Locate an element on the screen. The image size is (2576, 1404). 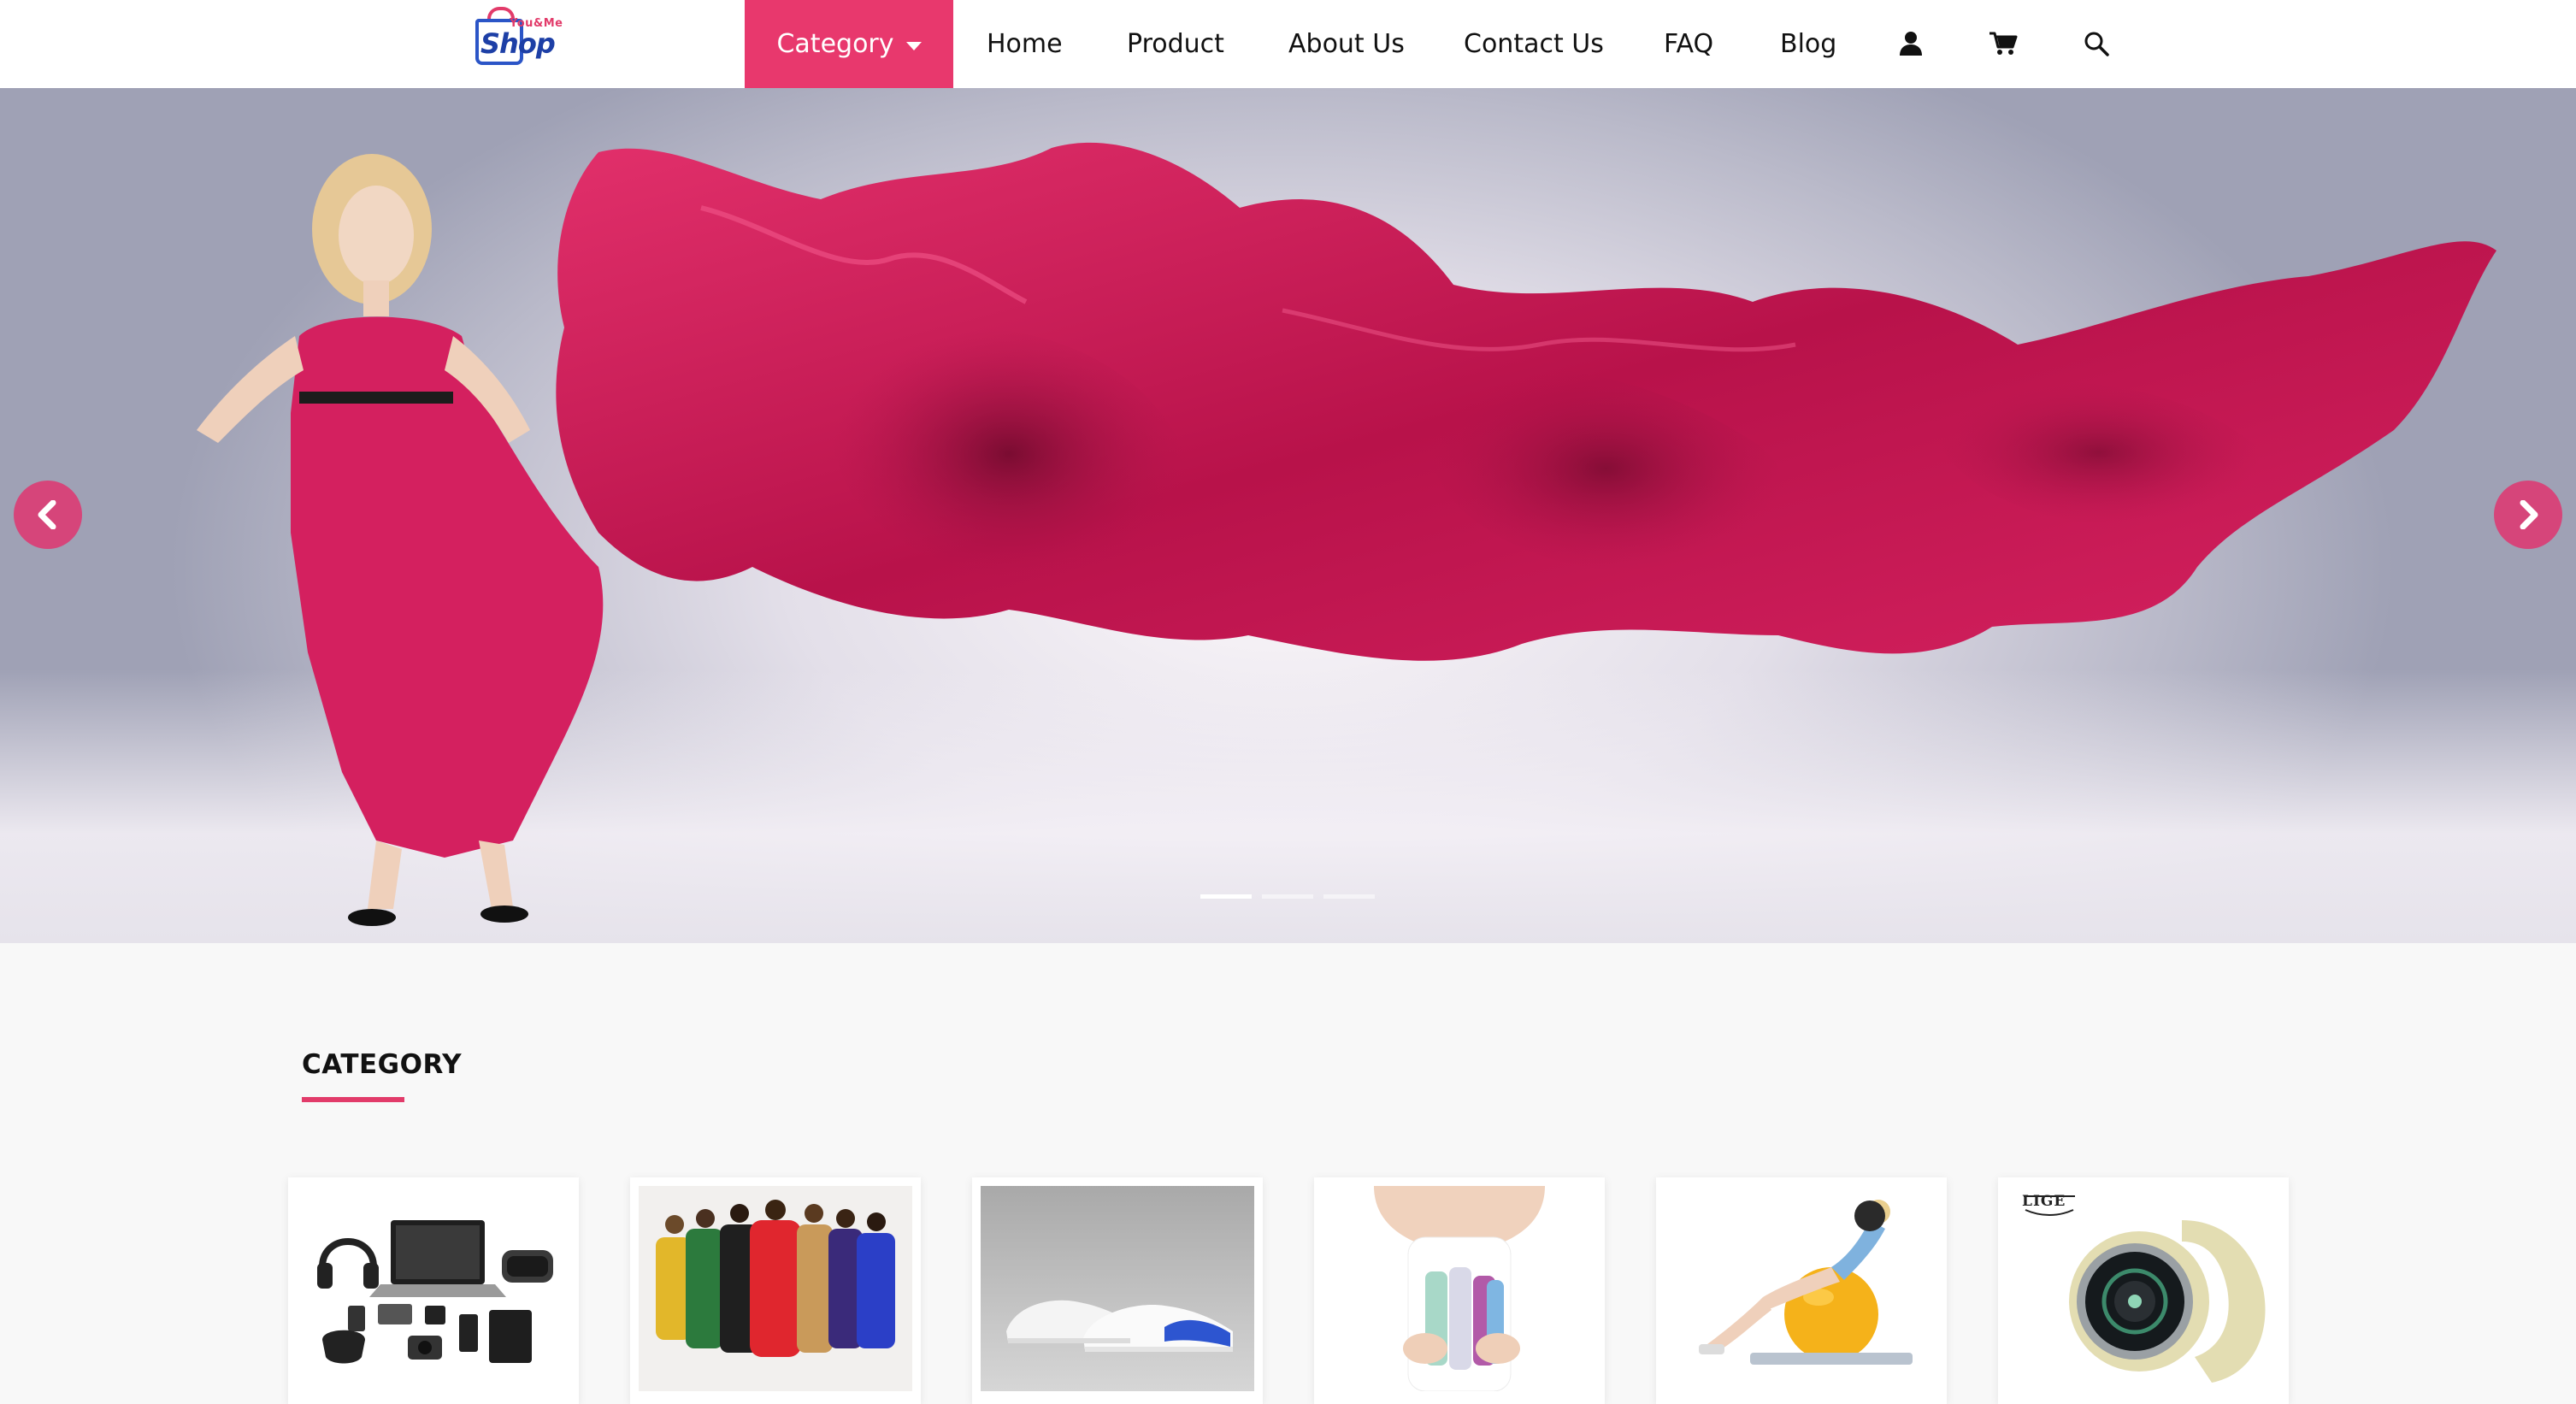
beauty-cosmetics-image is located at coordinates (1459, 1288).